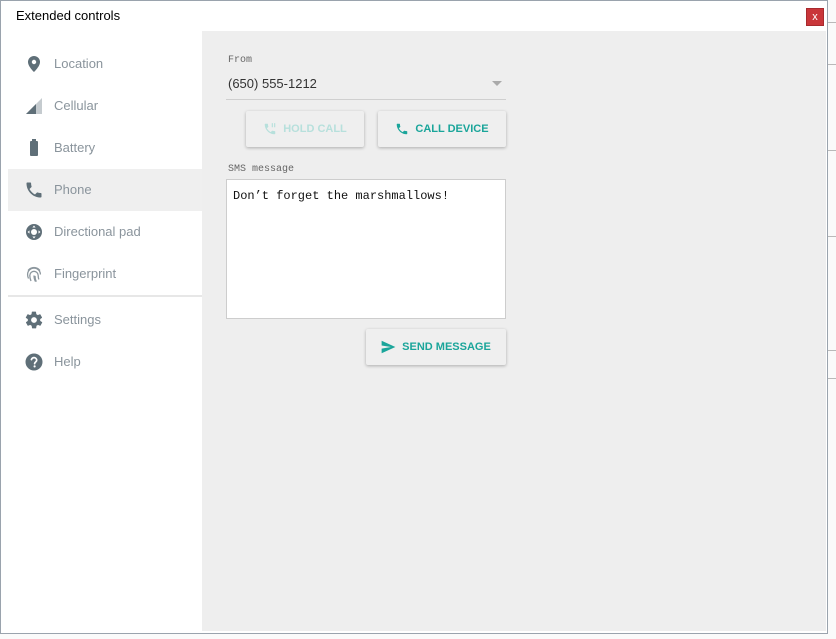  Describe the element at coordinates (366, 99) in the screenshot. I see `from-underline` at that location.